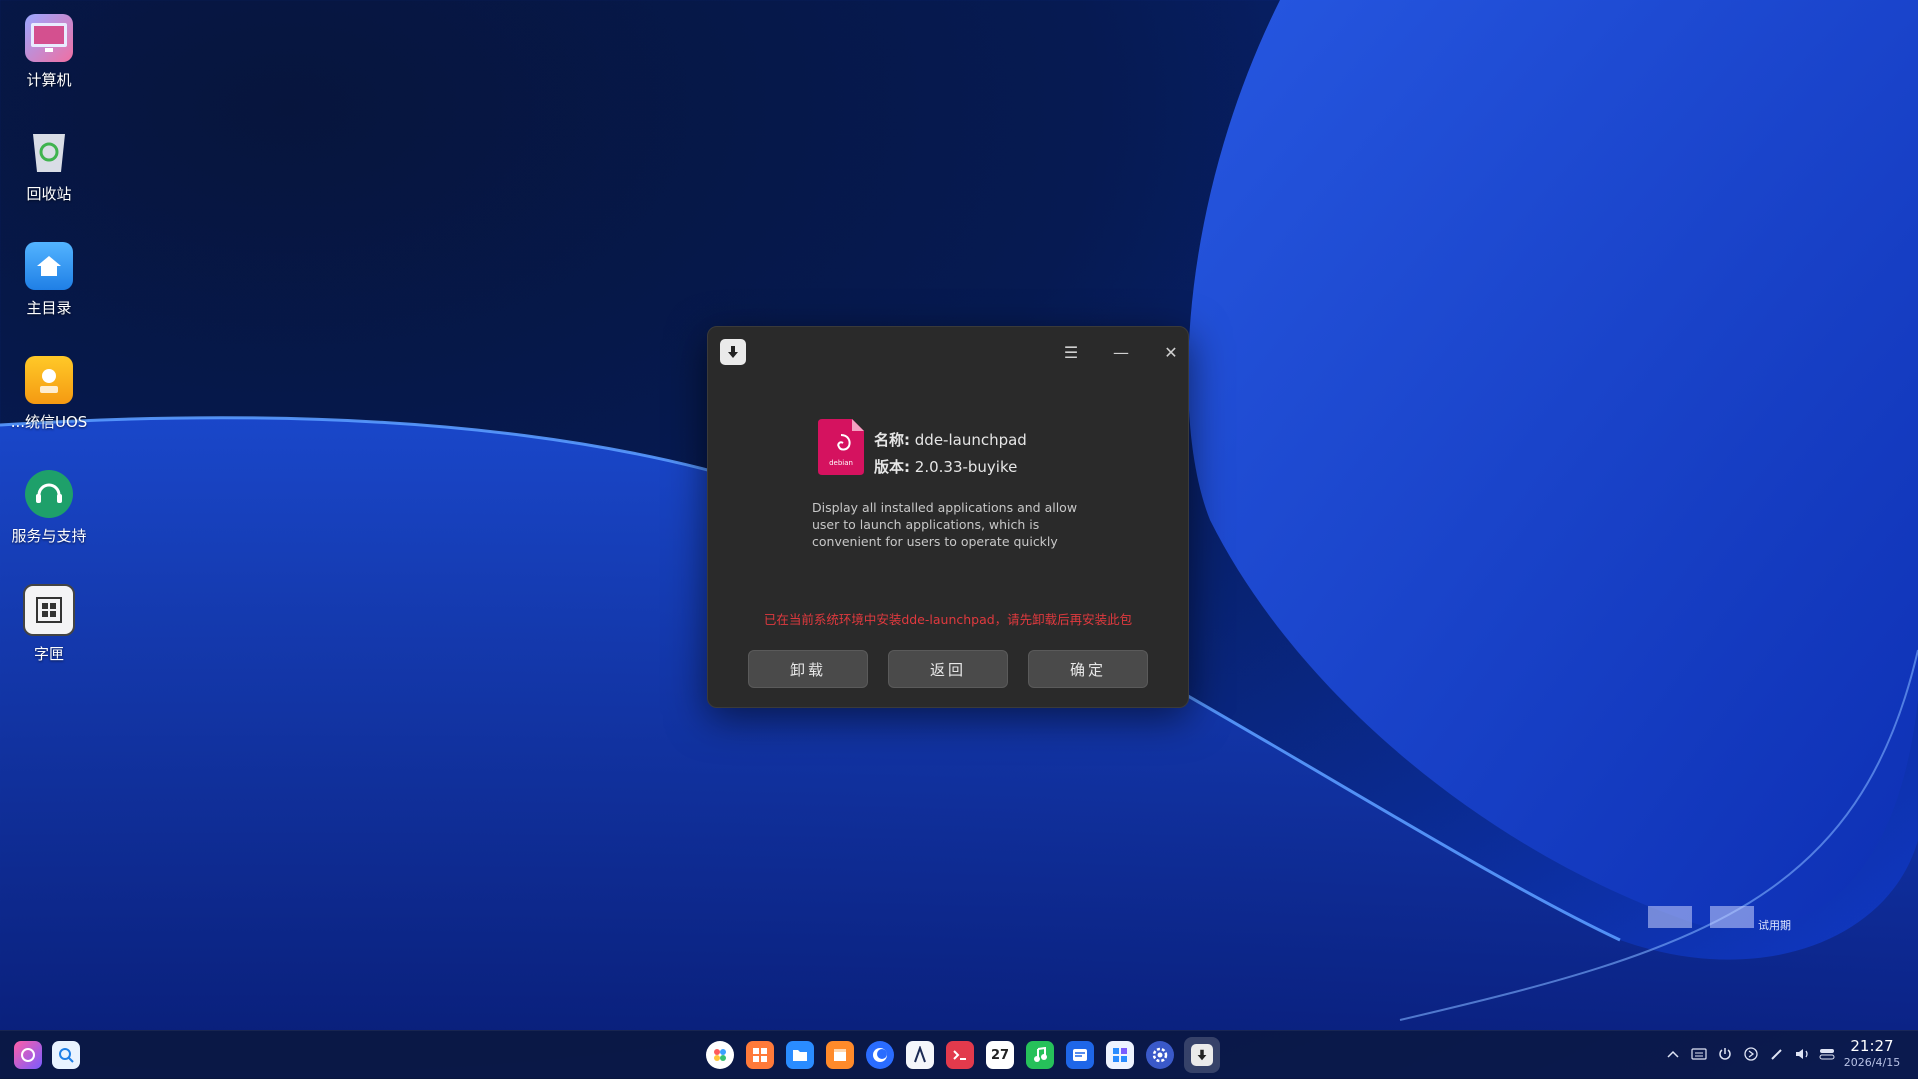  Describe the element at coordinates (49, 610) in the screenshot. I see `font-manager-icon` at that location.